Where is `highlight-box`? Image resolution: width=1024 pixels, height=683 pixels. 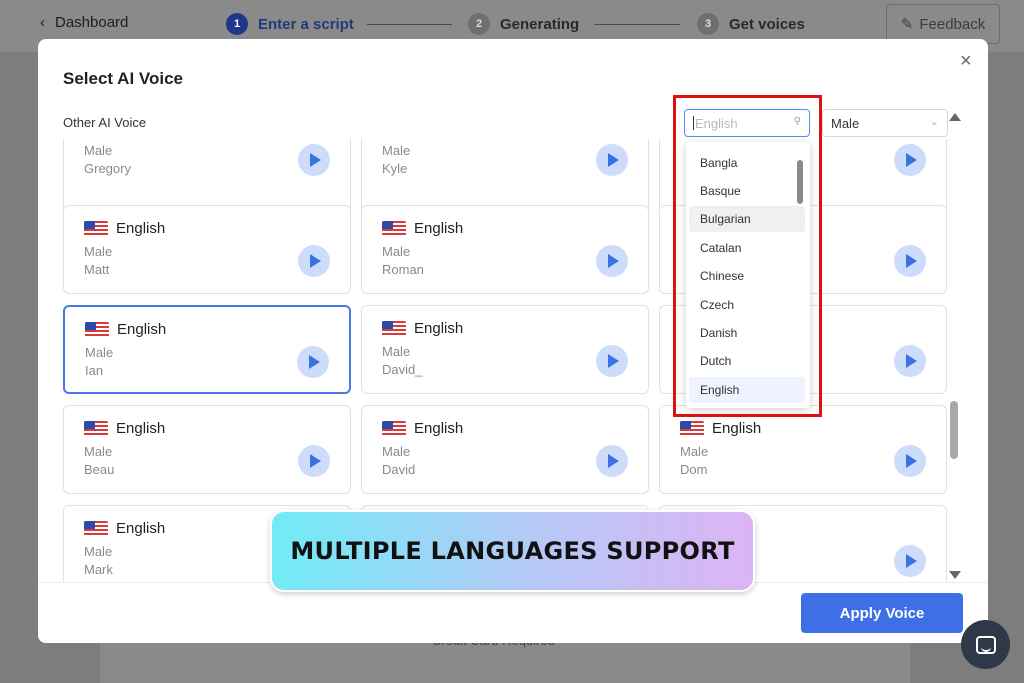
highlight-box is located at coordinates (747, 256).